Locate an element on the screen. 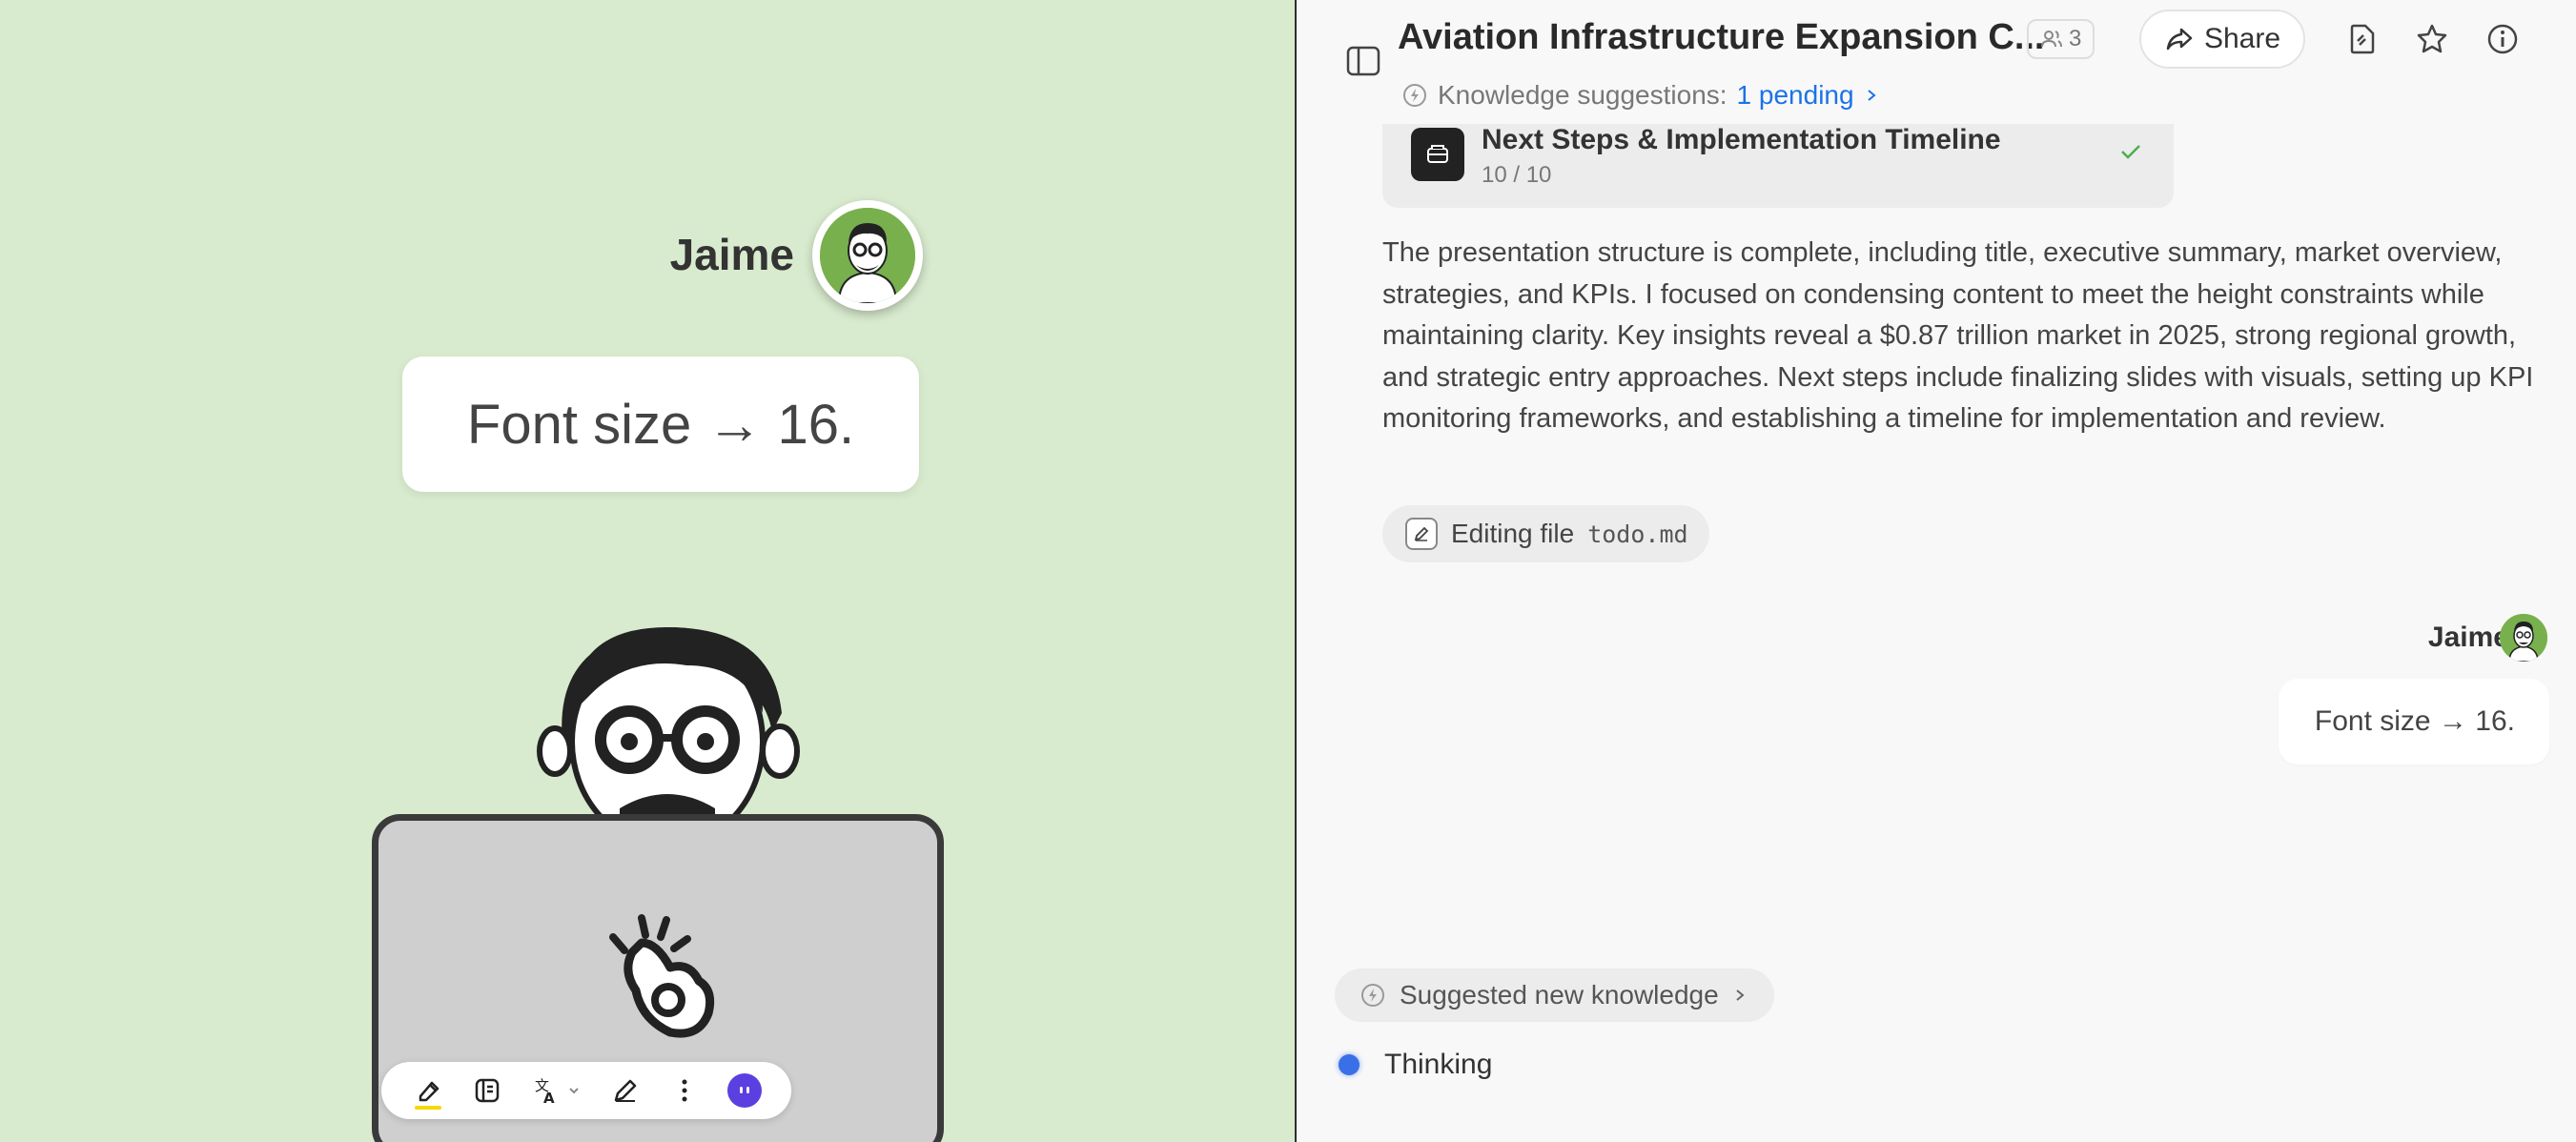 This screenshot has width=2576, height=1142. star-icon is located at coordinates (2432, 39).